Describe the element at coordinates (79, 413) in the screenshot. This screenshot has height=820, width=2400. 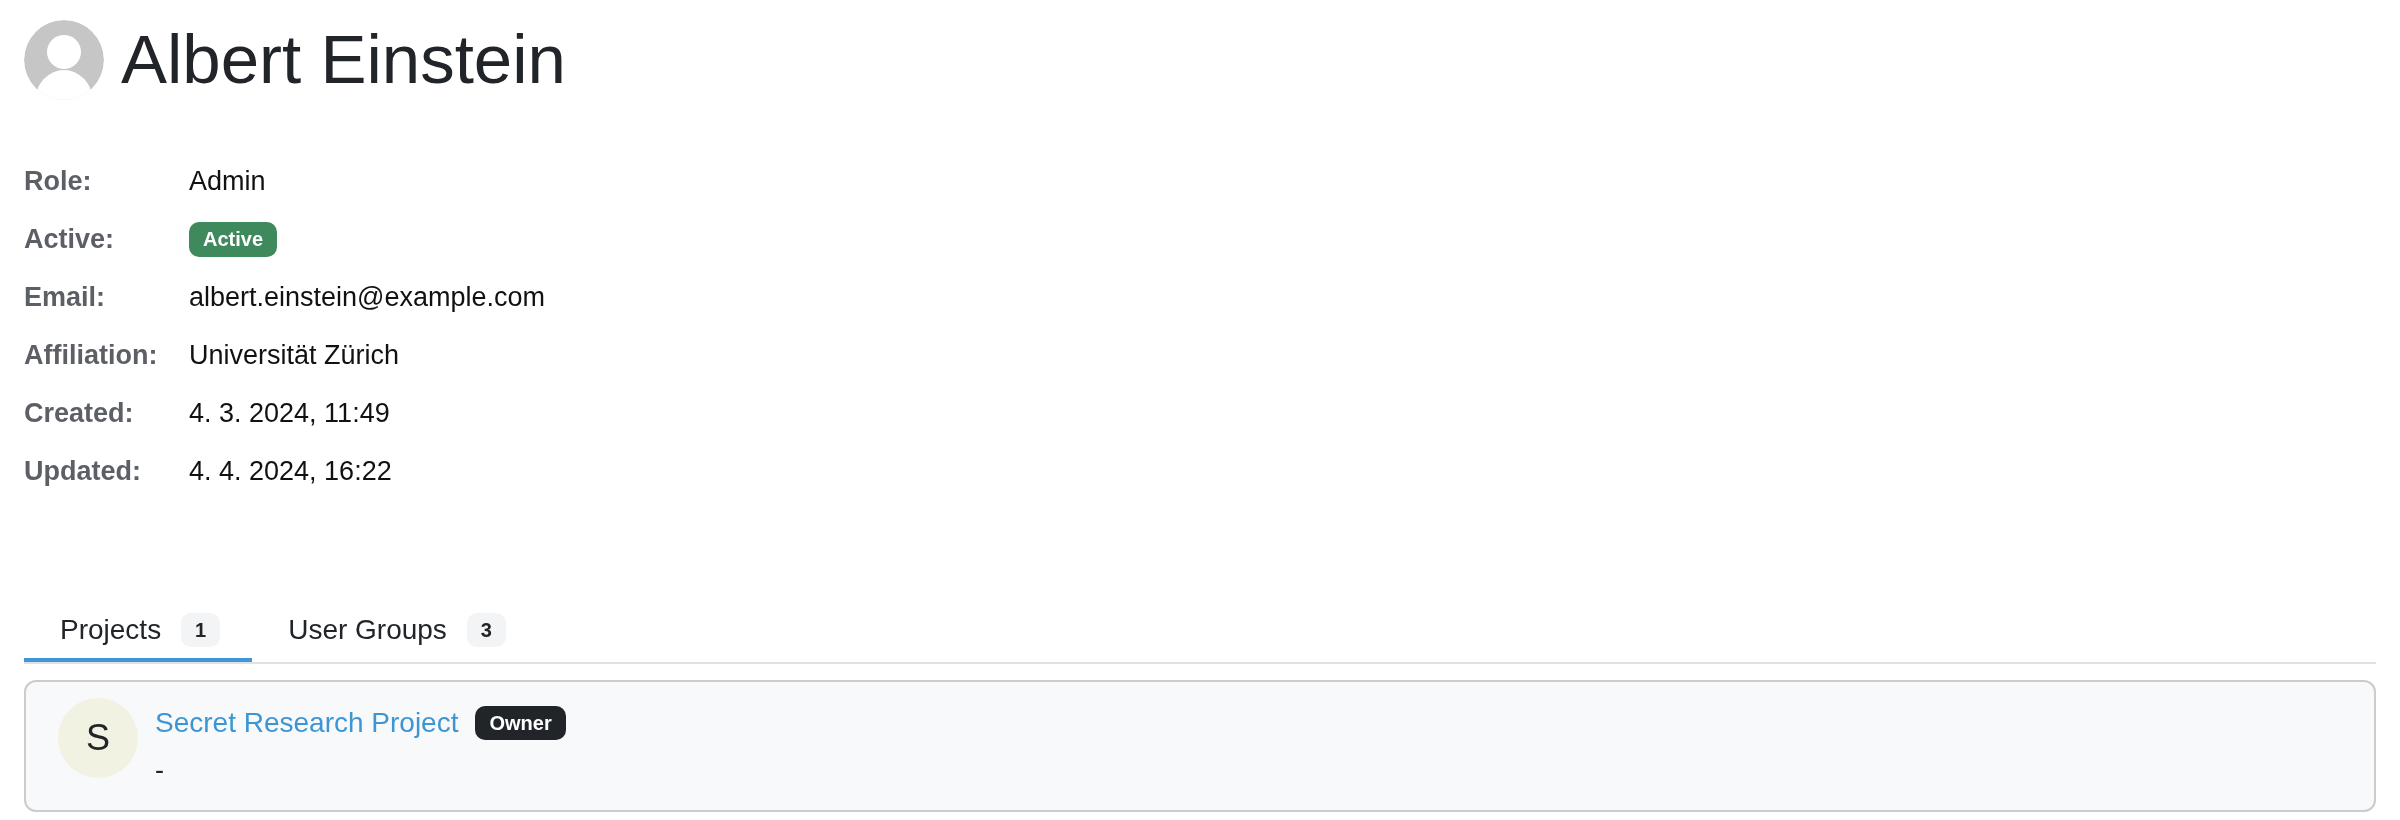
I see `detail-label: Created:` at that location.